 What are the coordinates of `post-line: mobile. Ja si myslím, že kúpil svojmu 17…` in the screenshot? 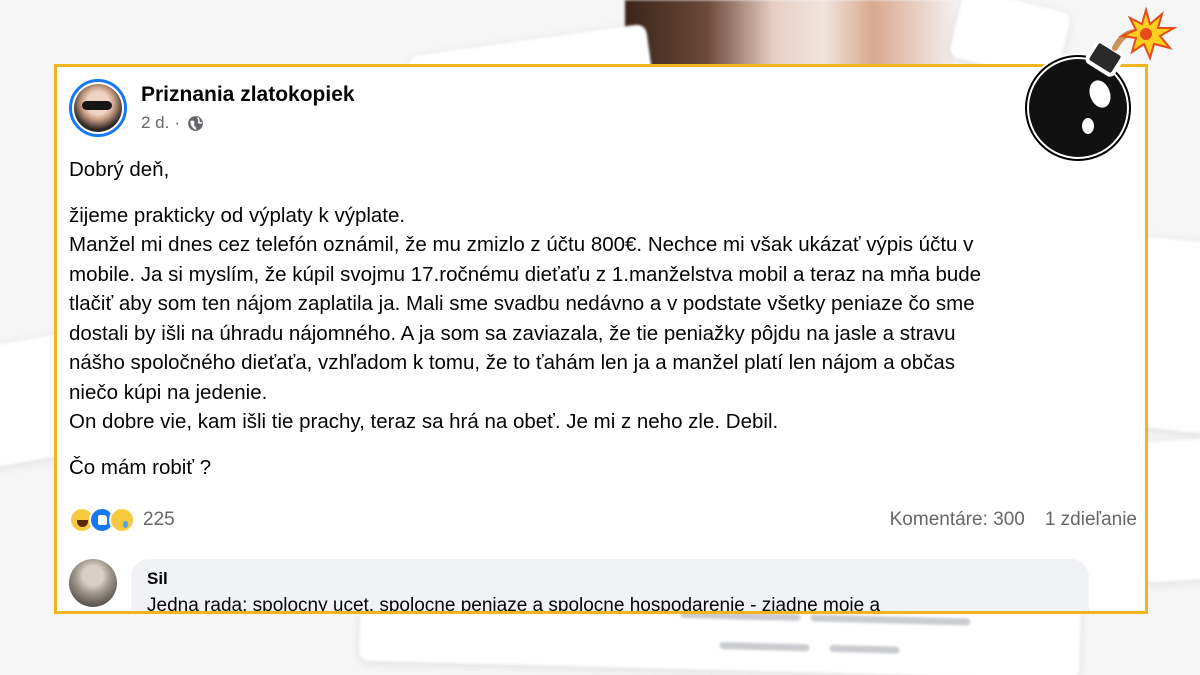 It's located at (525, 274).